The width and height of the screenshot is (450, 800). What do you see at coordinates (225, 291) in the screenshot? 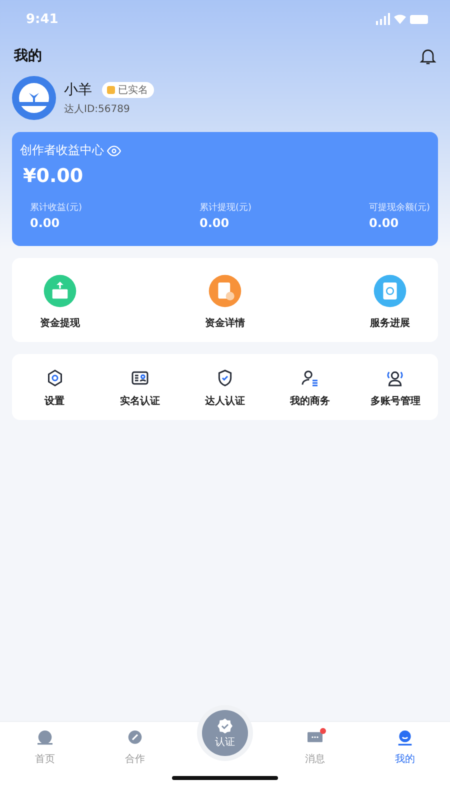
I see `receipt-icon` at bounding box center [225, 291].